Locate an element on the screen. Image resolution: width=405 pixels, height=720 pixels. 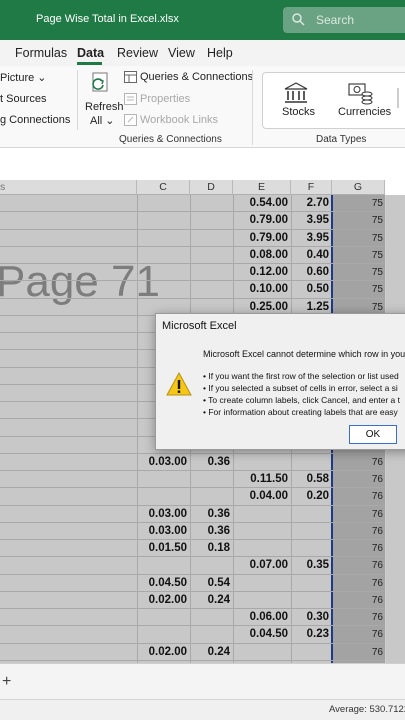
tab-help: Help is located at coordinates (220, 53).